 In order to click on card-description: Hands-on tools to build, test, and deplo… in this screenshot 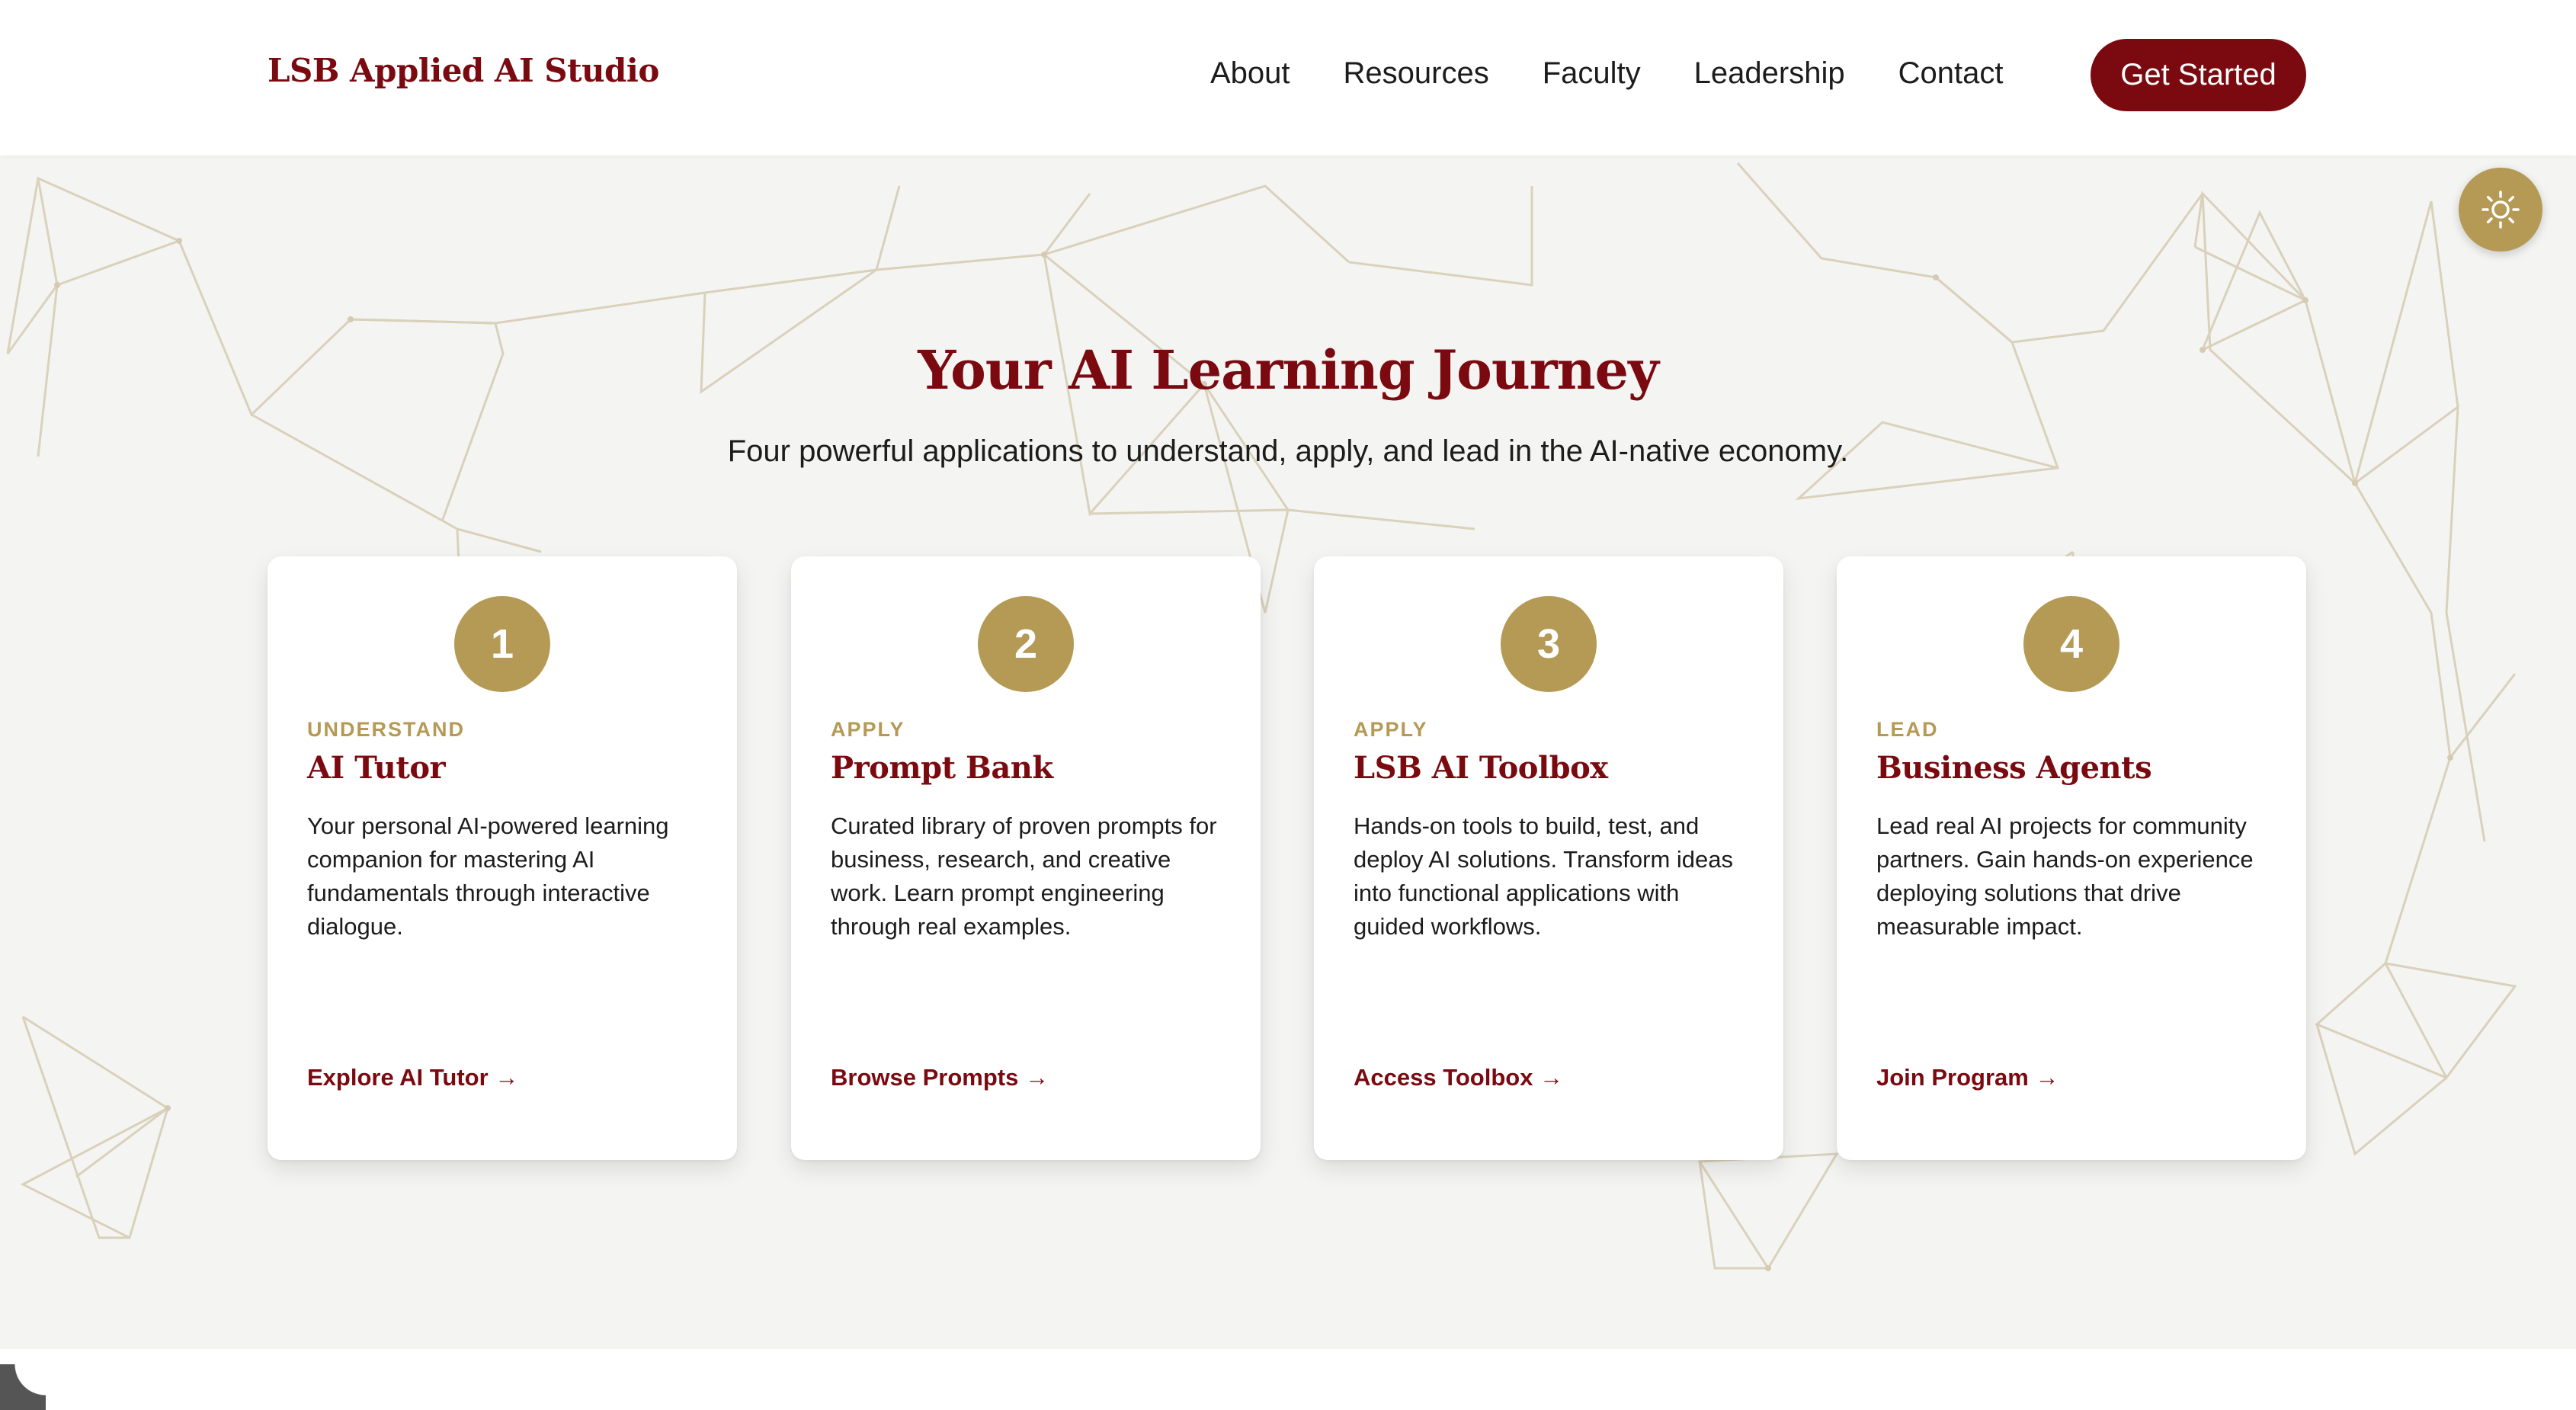, I will do `click(1543, 876)`.